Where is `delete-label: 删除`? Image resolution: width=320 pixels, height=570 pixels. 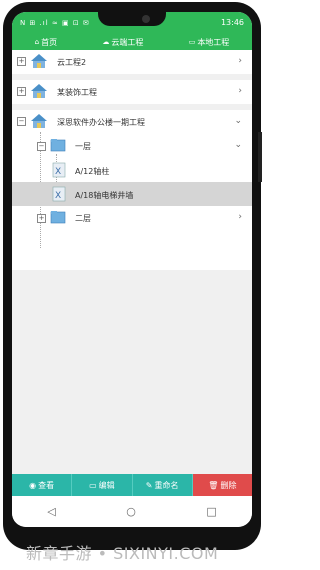 delete-label: 删除 is located at coordinates (228, 485).